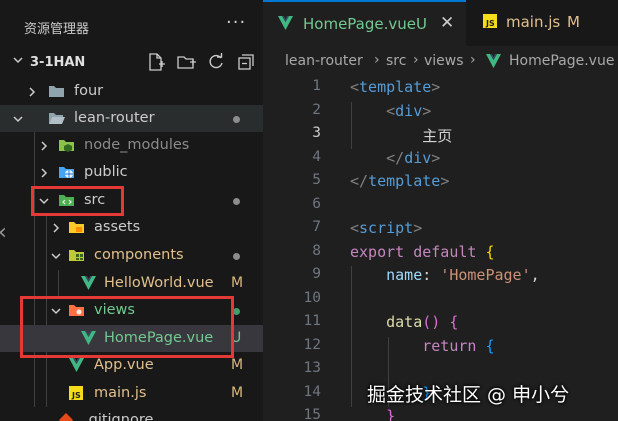 This screenshot has width=618, height=421. I want to click on line-number: 11, so click(312, 321).